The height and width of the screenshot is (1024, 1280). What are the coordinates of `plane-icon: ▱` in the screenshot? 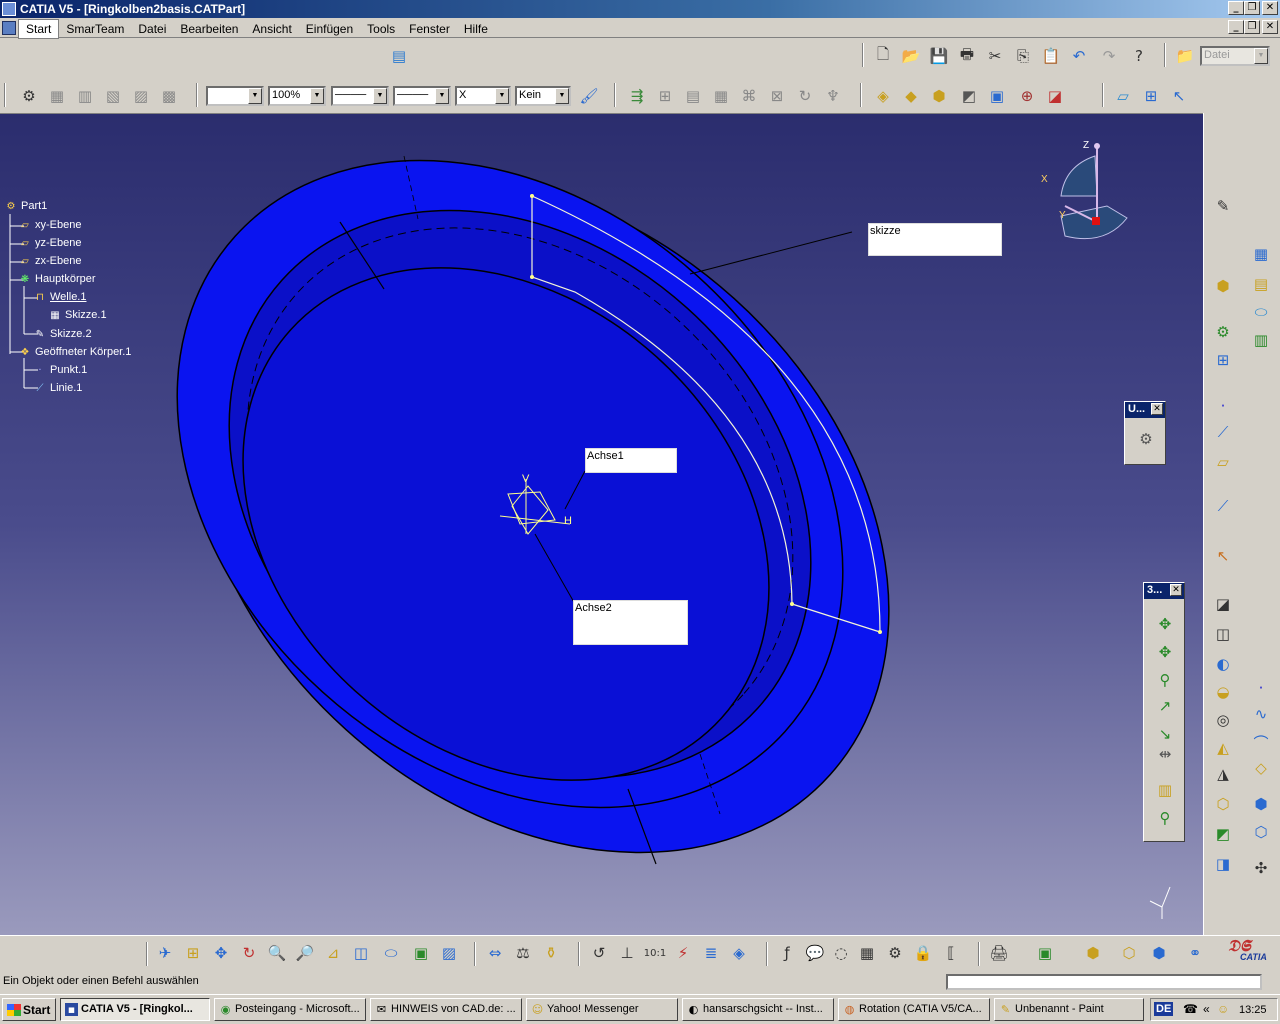 It's located at (1123, 96).